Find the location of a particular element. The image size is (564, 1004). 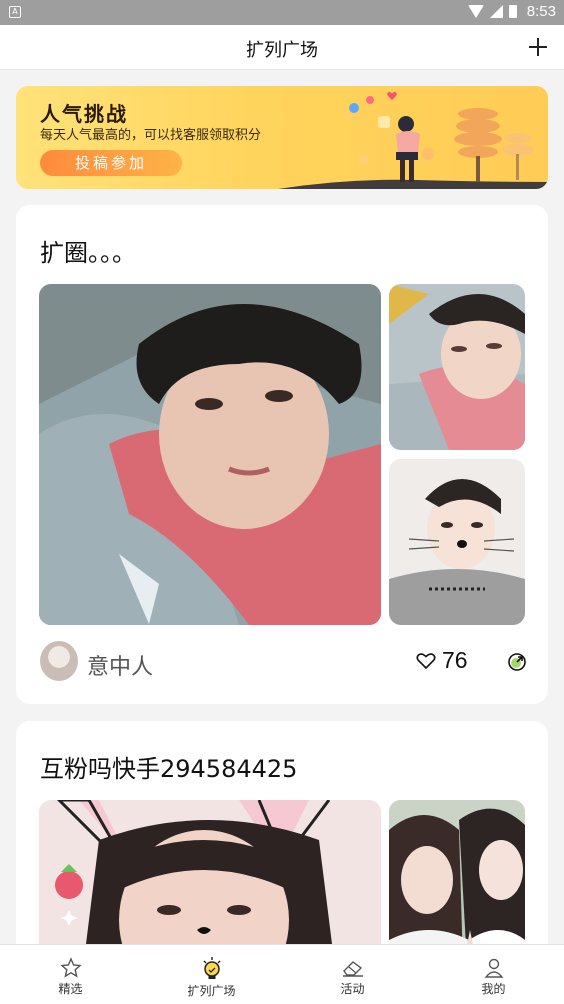

like-count: 76 is located at coordinates (455, 660).